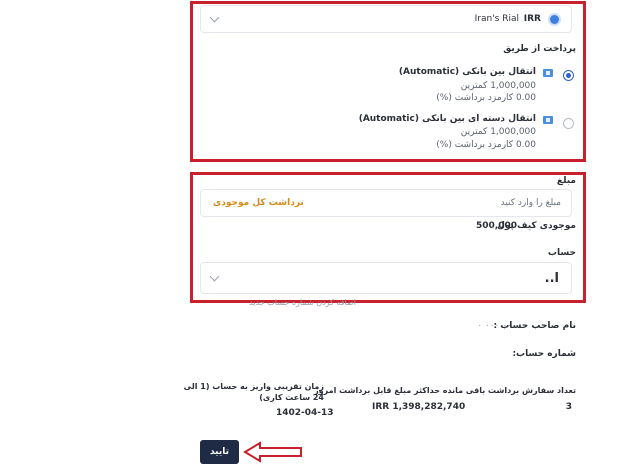 The height and width of the screenshot is (468, 624). Describe the element at coordinates (530, 203) in the screenshot. I see `amount-placeholder: مبلغ را وارد کنید` at that location.